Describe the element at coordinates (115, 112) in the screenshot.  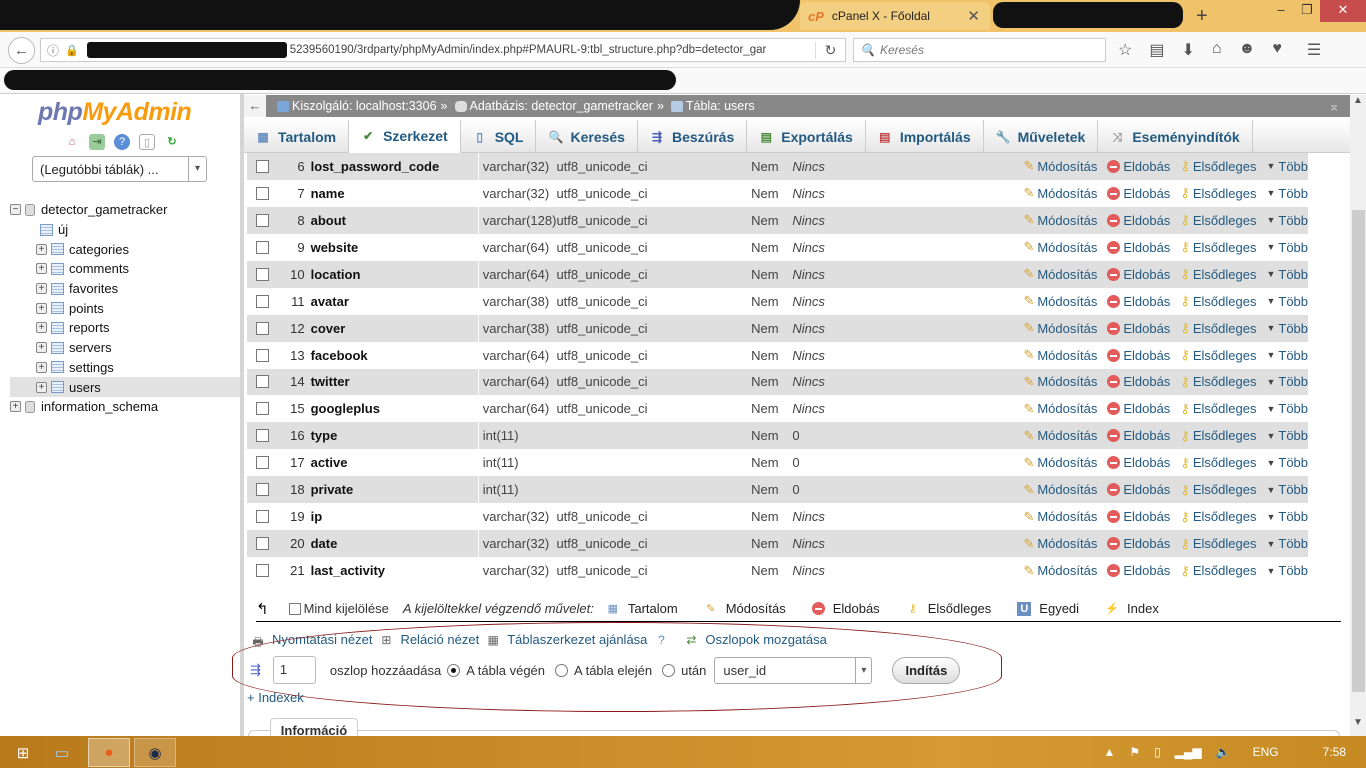
I see `phpmyadmin-logo: phpMyAdmin` at that location.